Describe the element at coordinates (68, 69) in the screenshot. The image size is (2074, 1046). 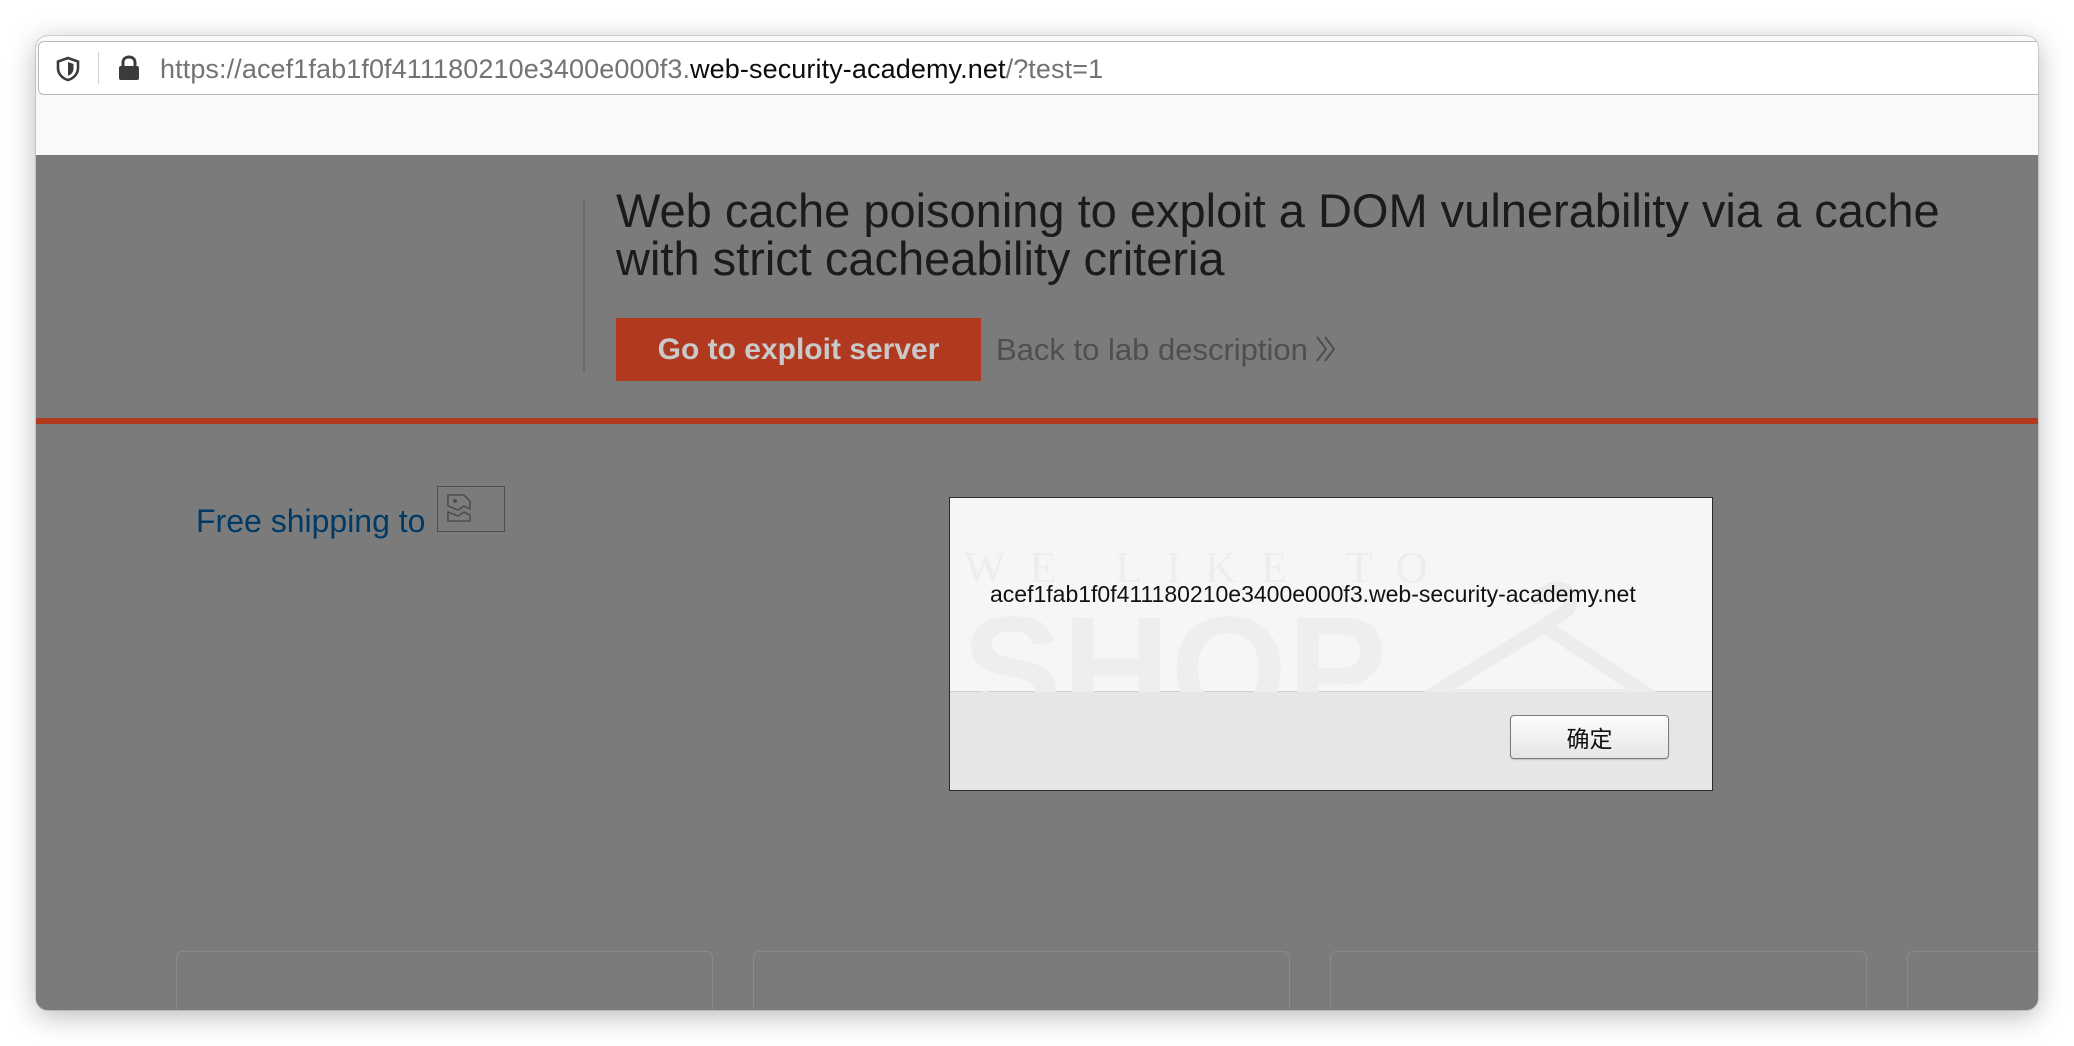
I see `tracking-protection-shield-icon` at that location.